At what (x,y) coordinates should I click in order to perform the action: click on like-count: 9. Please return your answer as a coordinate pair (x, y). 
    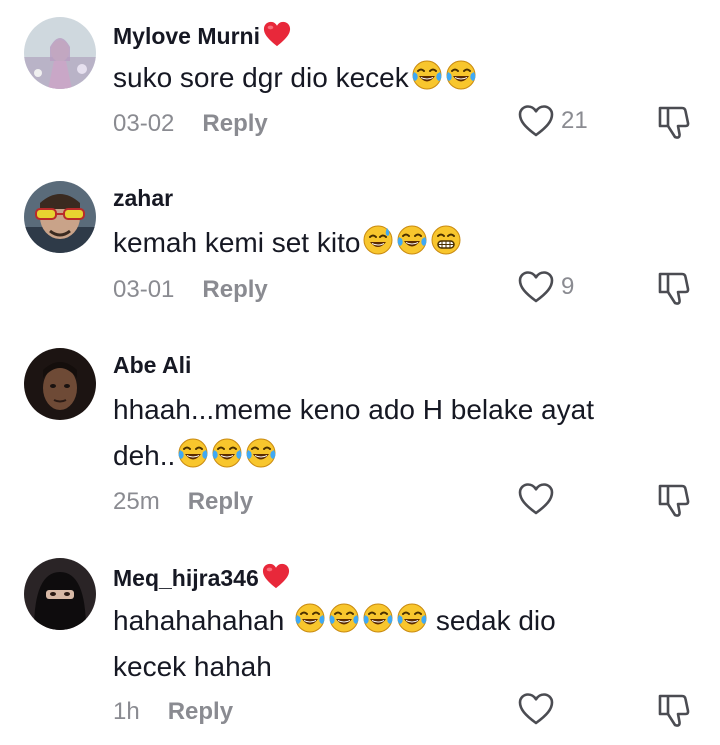
    Looking at the image, I should click on (568, 286).